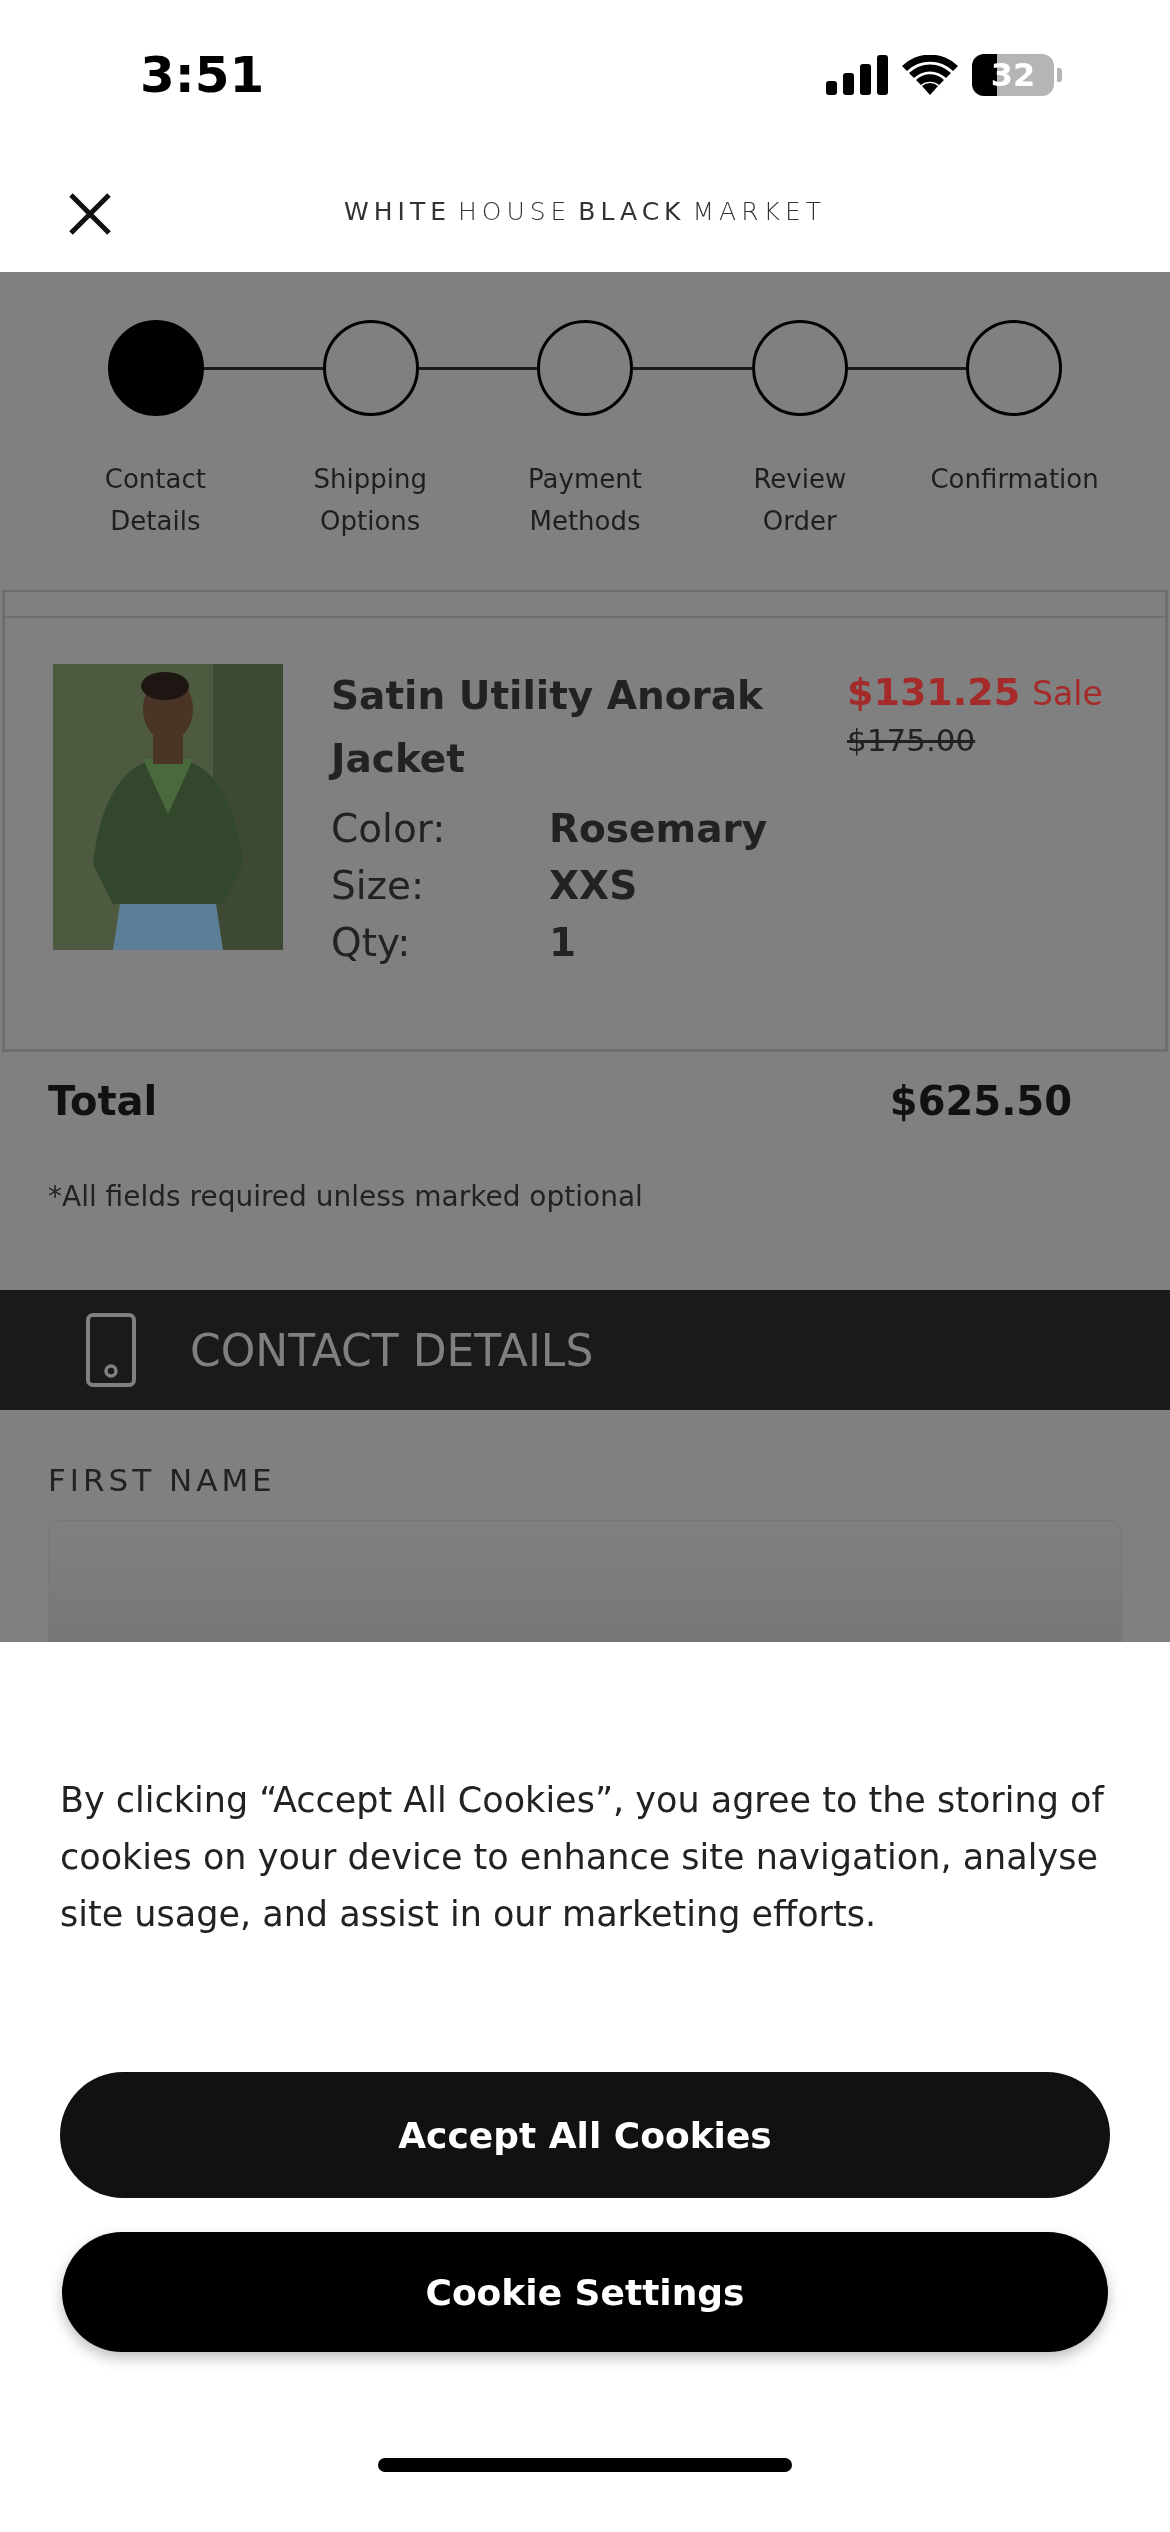 Image resolution: width=1170 pixels, height=2532 pixels. What do you see at coordinates (585, 1581) in the screenshot?
I see `input-field` at bounding box center [585, 1581].